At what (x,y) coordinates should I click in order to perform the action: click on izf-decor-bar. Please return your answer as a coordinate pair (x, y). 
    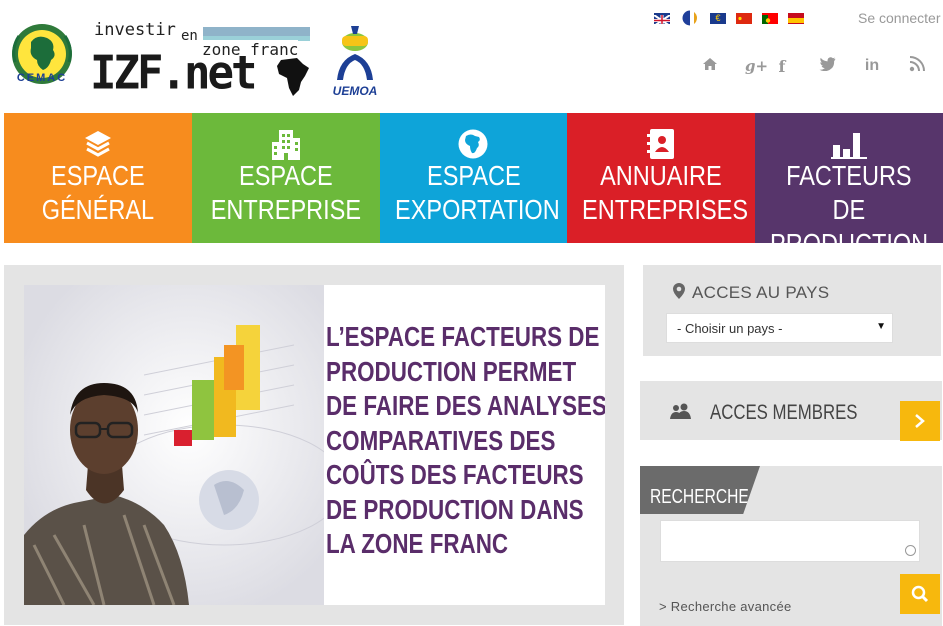
    Looking at the image, I should click on (256, 31).